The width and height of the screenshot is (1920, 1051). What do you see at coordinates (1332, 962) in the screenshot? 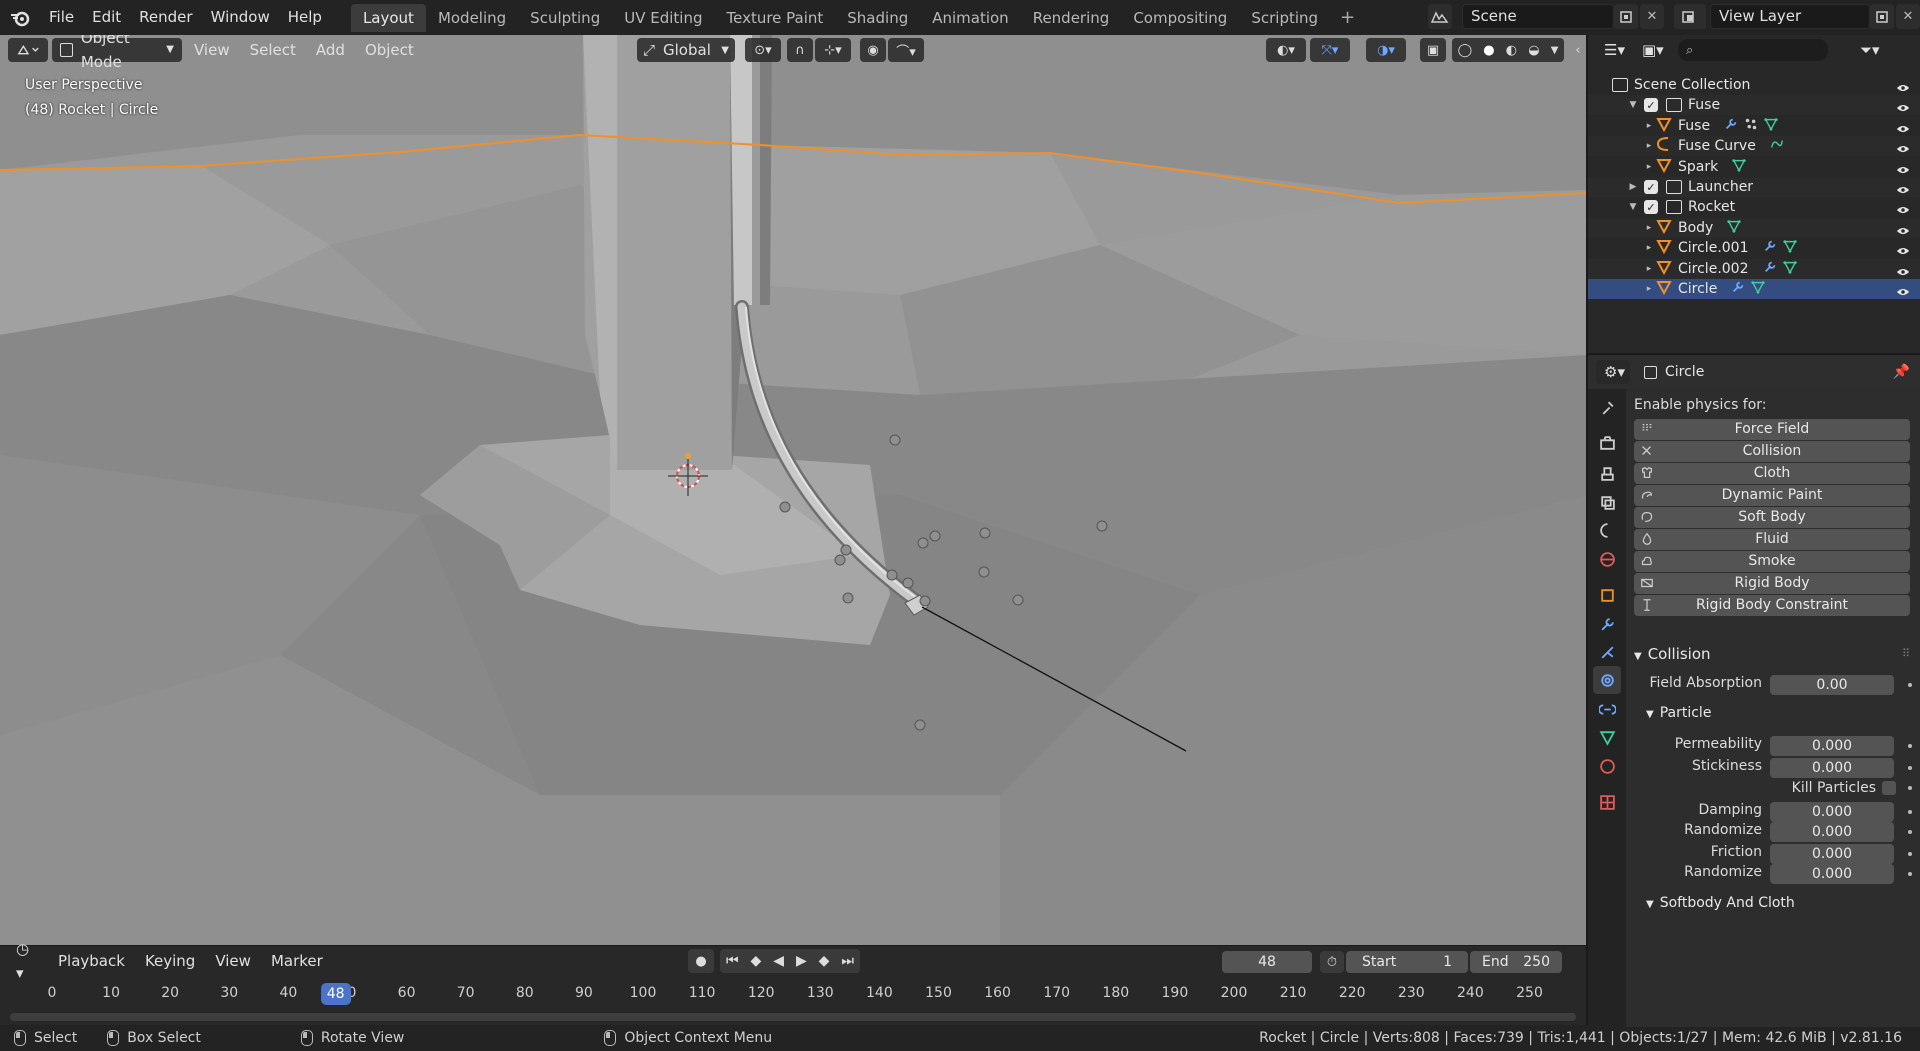
I see `stopwatch-icon: ⏱` at bounding box center [1332, 962].